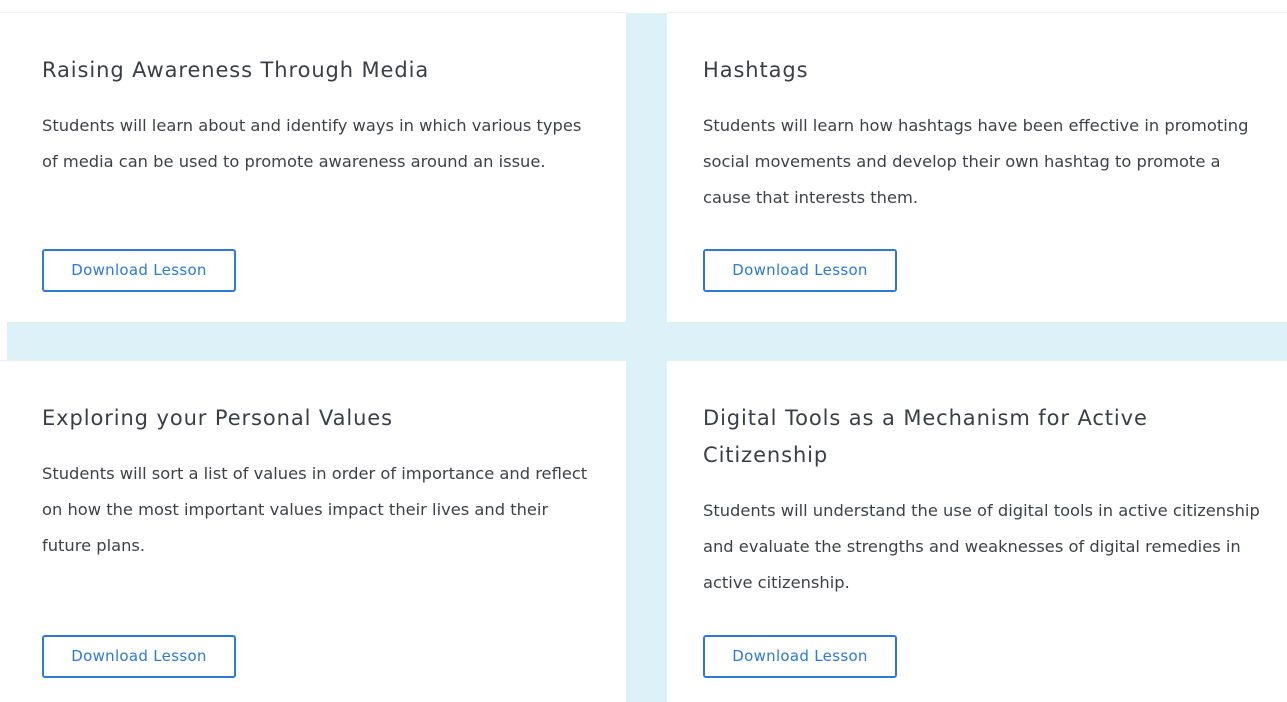 This screenshot has height=702, width=1287. What do you see at coordinates (756, 70) in the screenshot?
I see `lesson-title: Hashtags` at bounding box center [756, 70].